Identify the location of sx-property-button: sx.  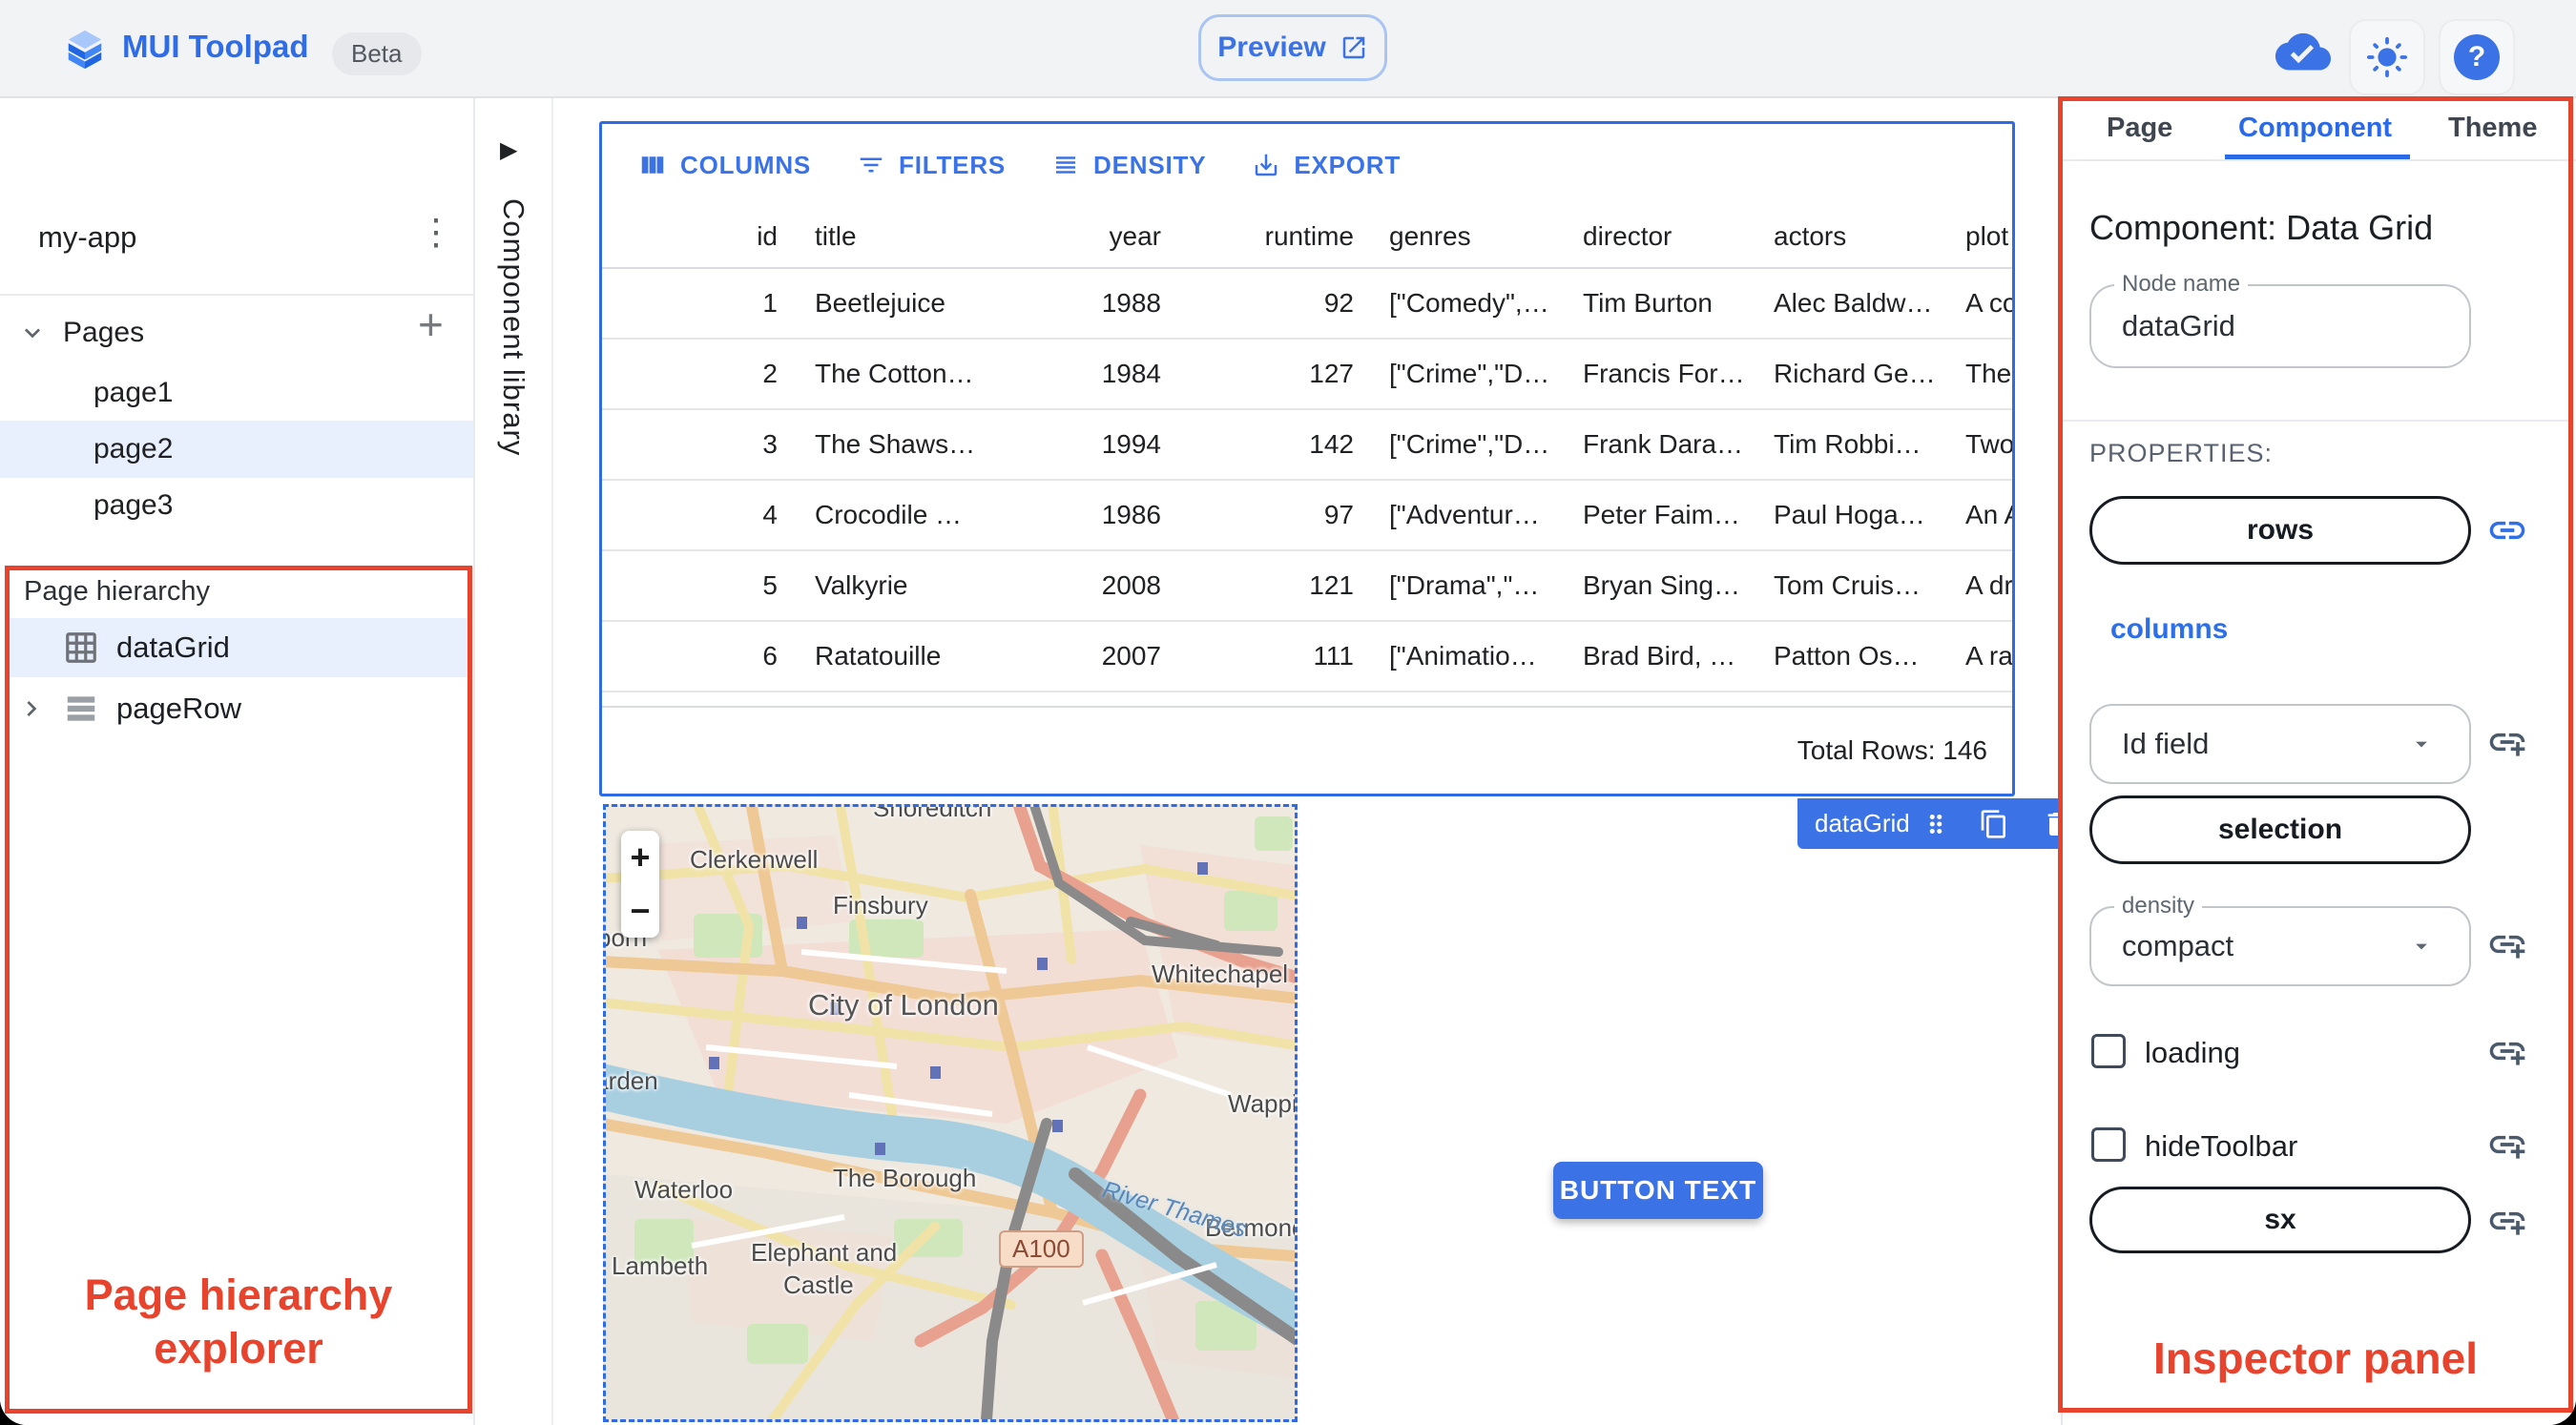
(2280, 1220).